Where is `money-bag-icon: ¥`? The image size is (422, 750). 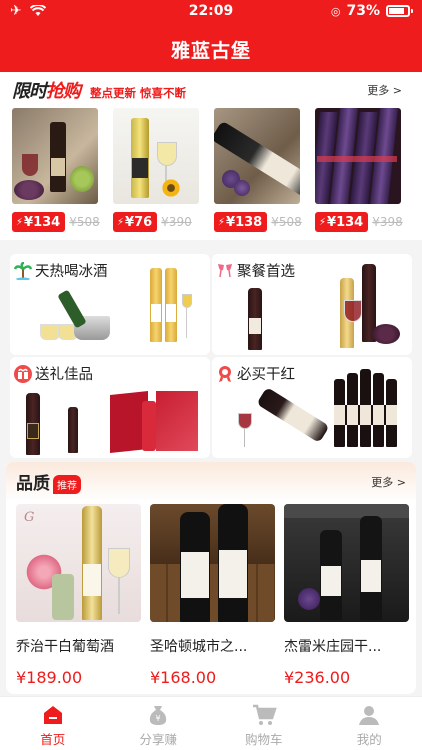 money-bag-icon: ¥ is located at coordinates (158, 715).